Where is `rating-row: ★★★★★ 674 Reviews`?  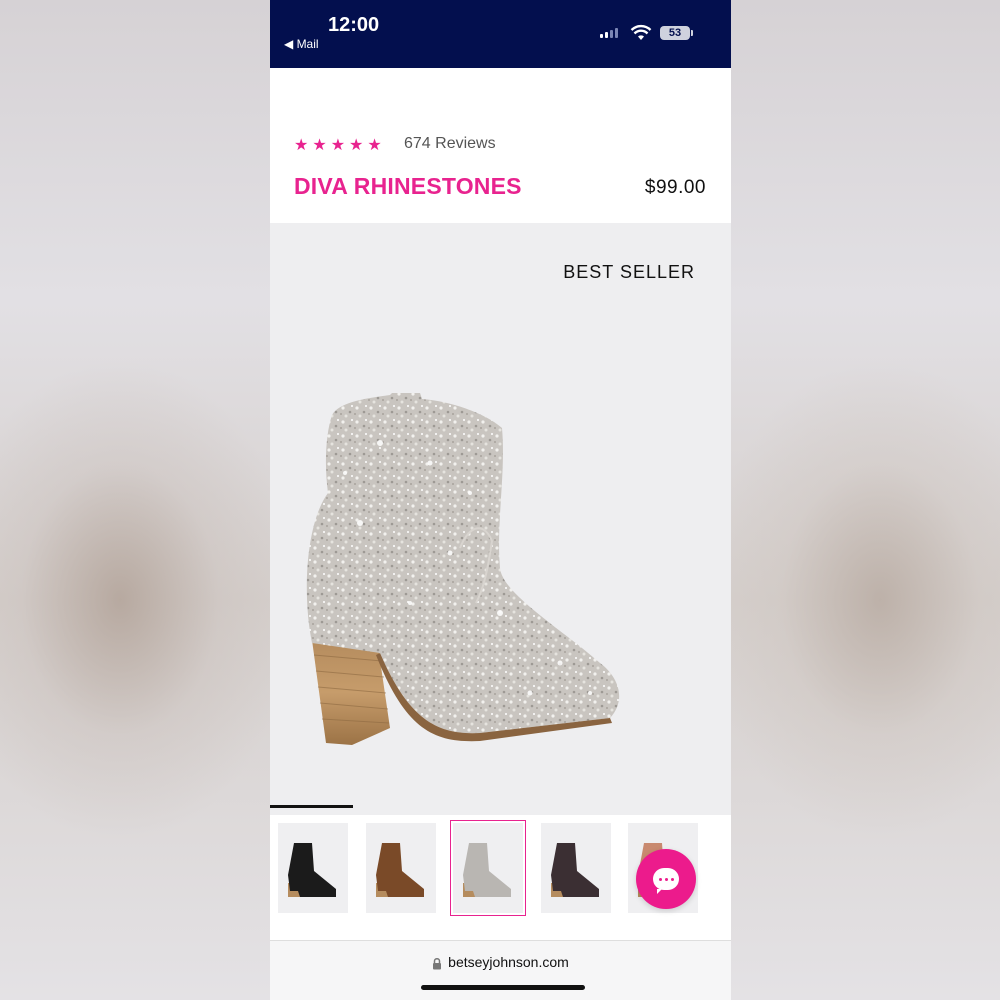
rating-row: ★★★★★ 674 Reviews is located at coordinates (500, 143).